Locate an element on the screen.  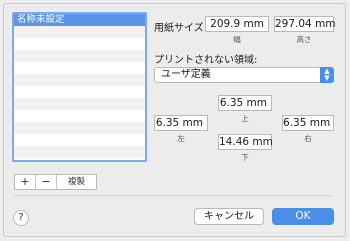
ok-button: OK is located at coordinates (303, 216).